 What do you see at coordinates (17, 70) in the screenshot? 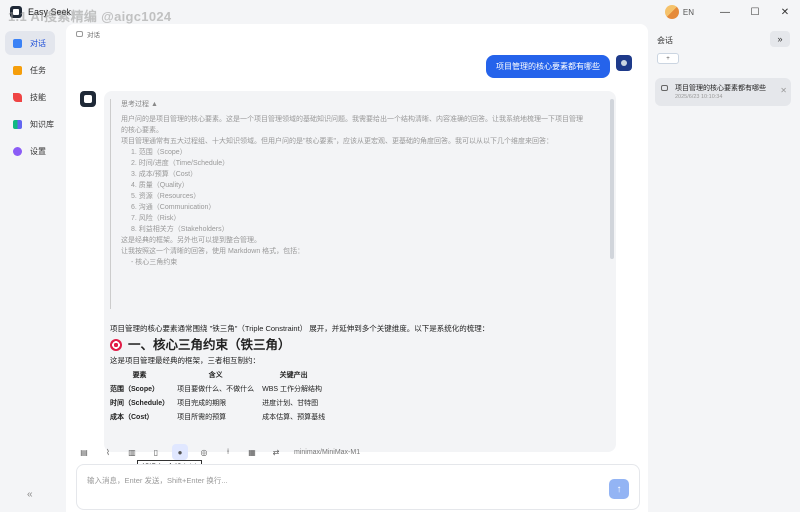
I see `tasks-icon` at bounding box center [17, 70].